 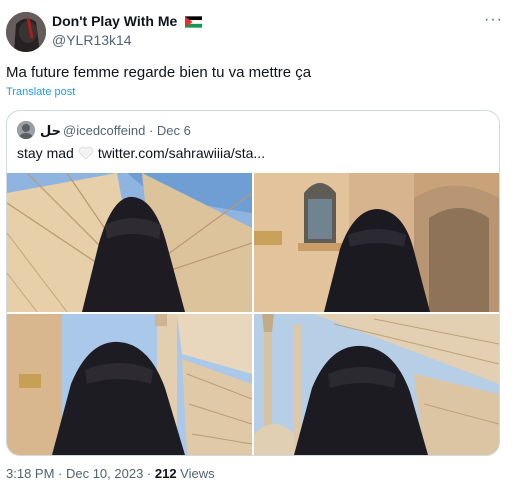 I want to click on ellipsis-icon: ···, so click(x=493, y=20).